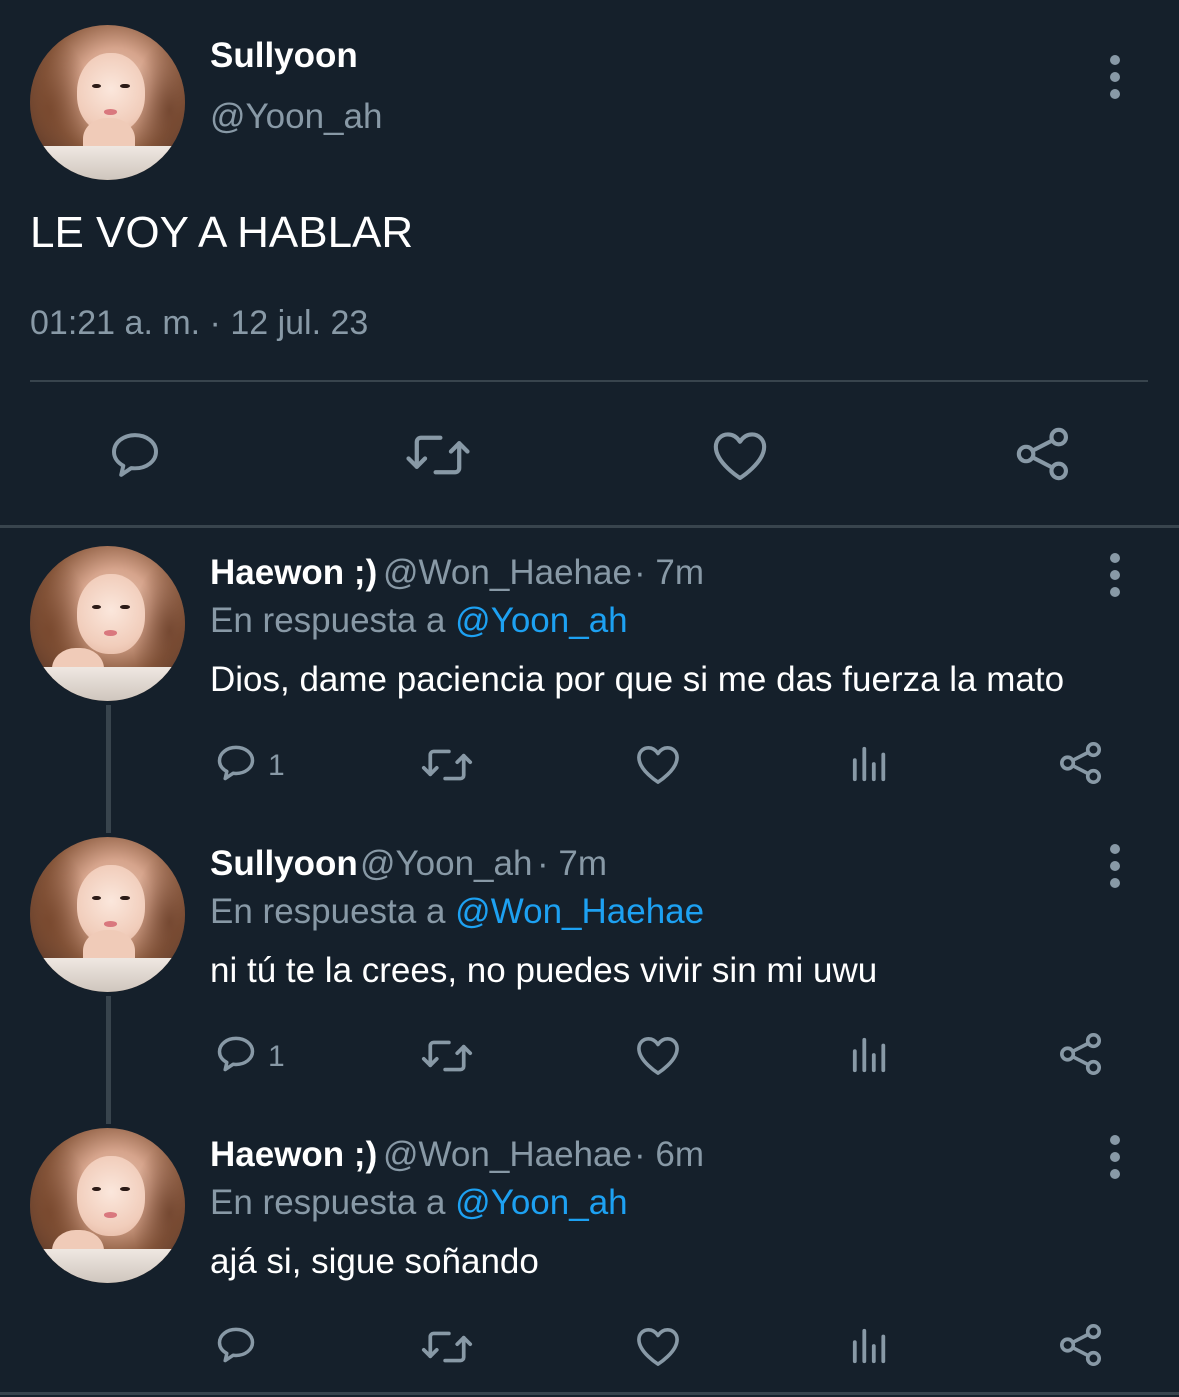 This screenshot has width=1179, height=1397. What do you see at coordinates (296, 117) in the screenshot?
I see `main-tweet-handle: @Yoon_ah` at bounding box center [296, 117].